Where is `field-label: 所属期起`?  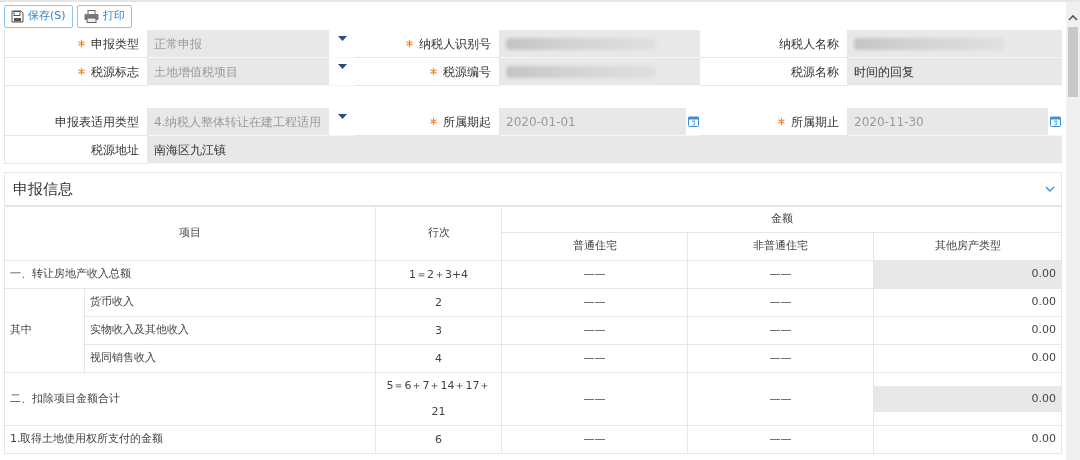 field-label: 所属期起 is located at coordinates (467, 122).